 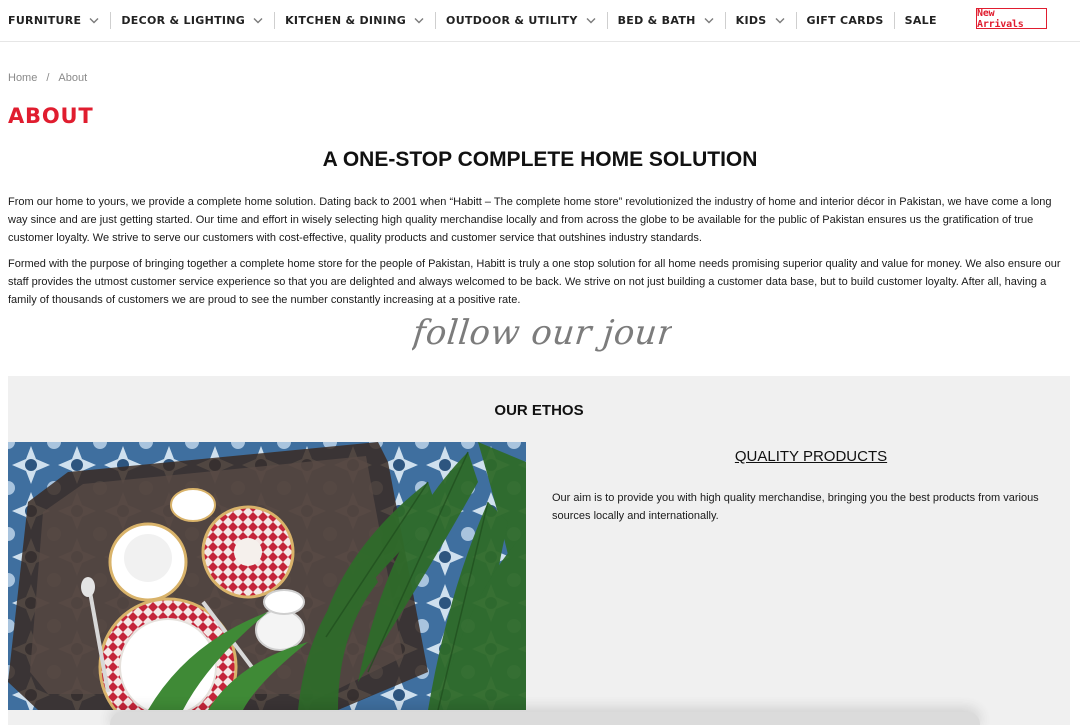 I want to click on nav-item-kitchen-and-dining: KITCHEN & DINING, so click(x=355, y=21).